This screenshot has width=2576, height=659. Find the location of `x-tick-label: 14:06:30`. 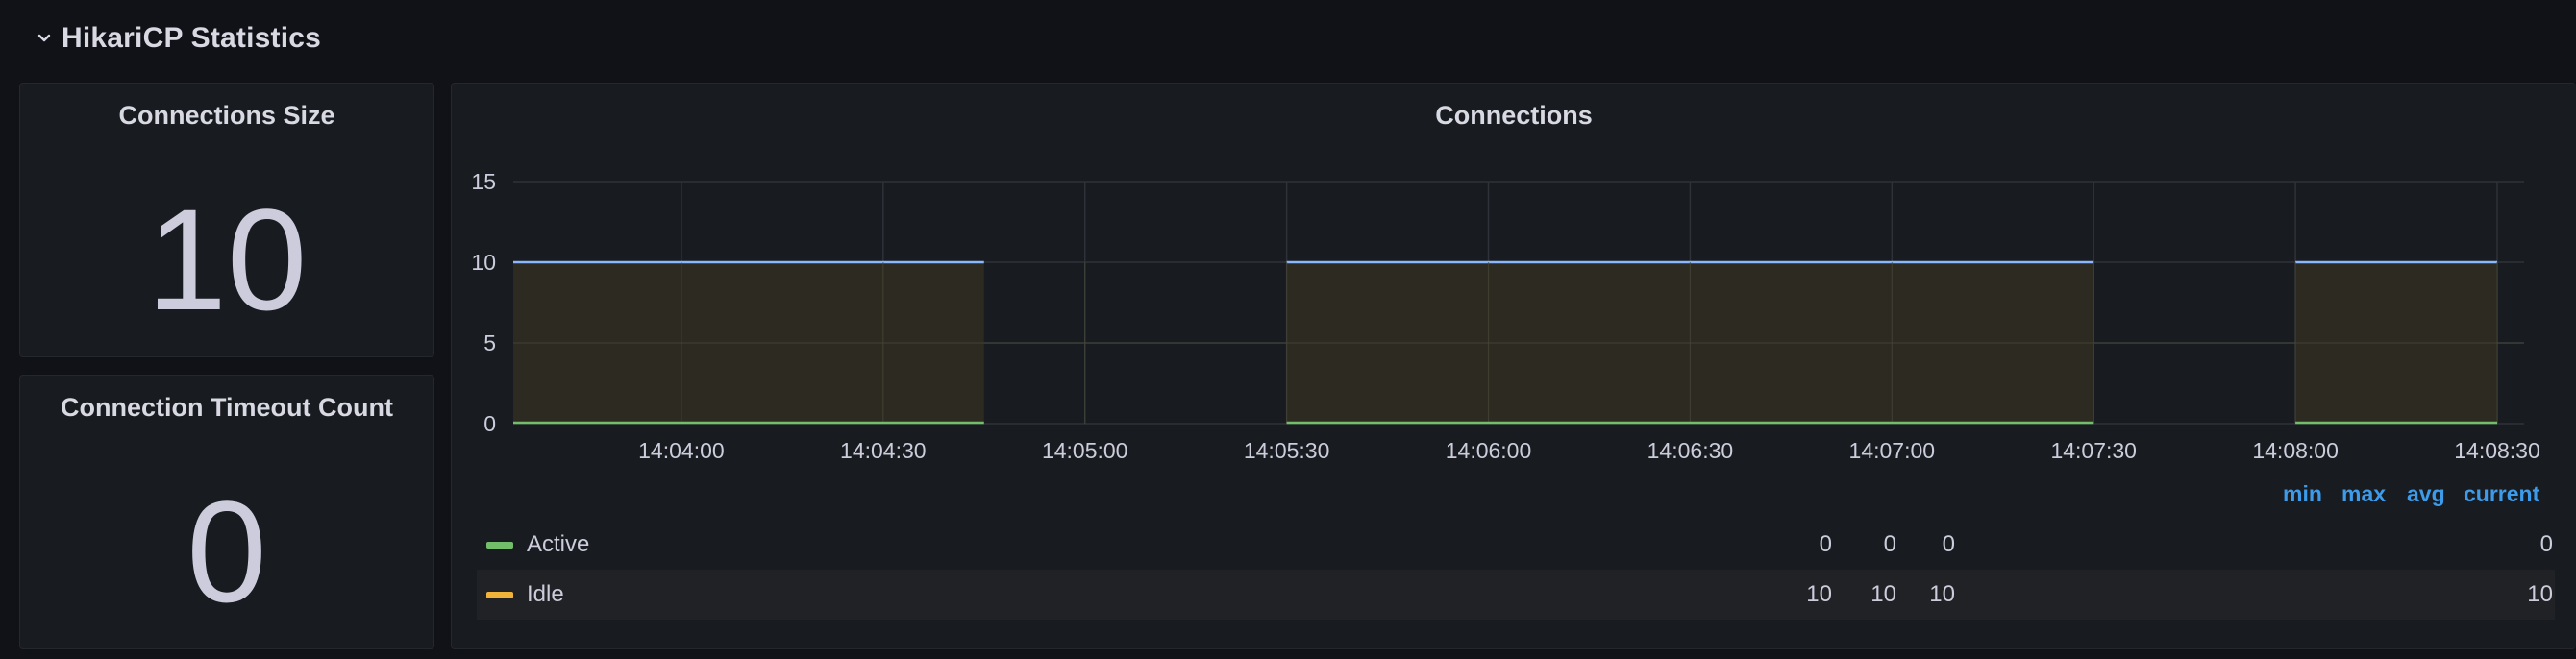

x-tick-label: 14:06:30 is located at coordinates (1690, 450).